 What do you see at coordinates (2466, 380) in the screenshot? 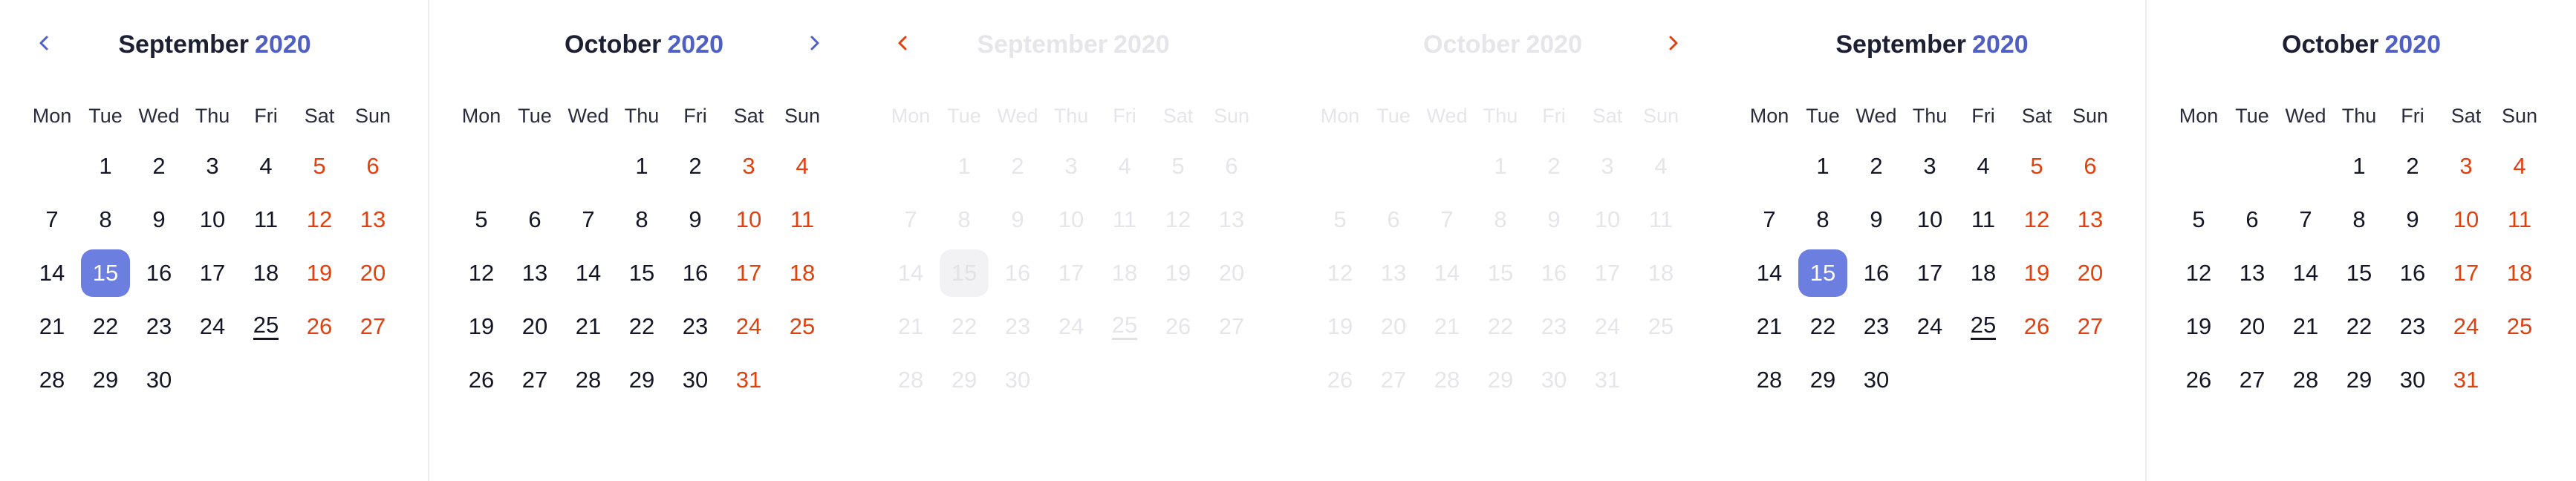
I see `day-cell: 31` at bounding box center [2466, 380].